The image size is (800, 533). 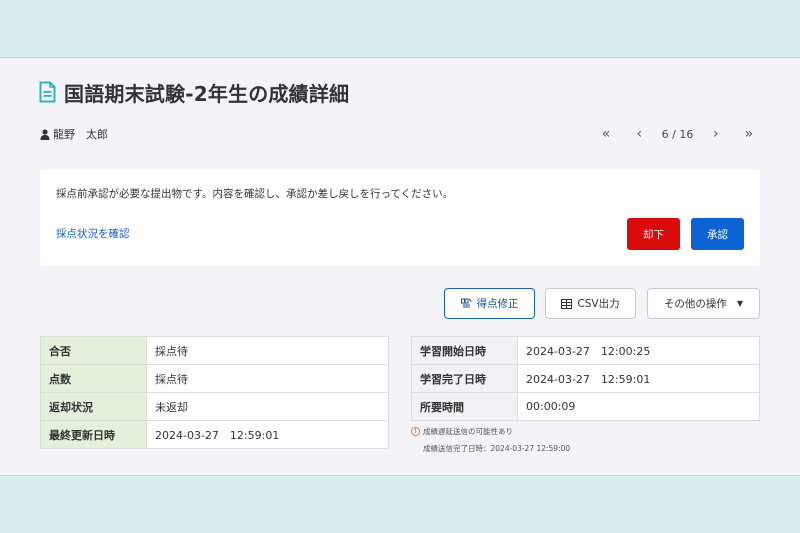 I want to click on field-label: 所要時間, so click(x=464, y=406).